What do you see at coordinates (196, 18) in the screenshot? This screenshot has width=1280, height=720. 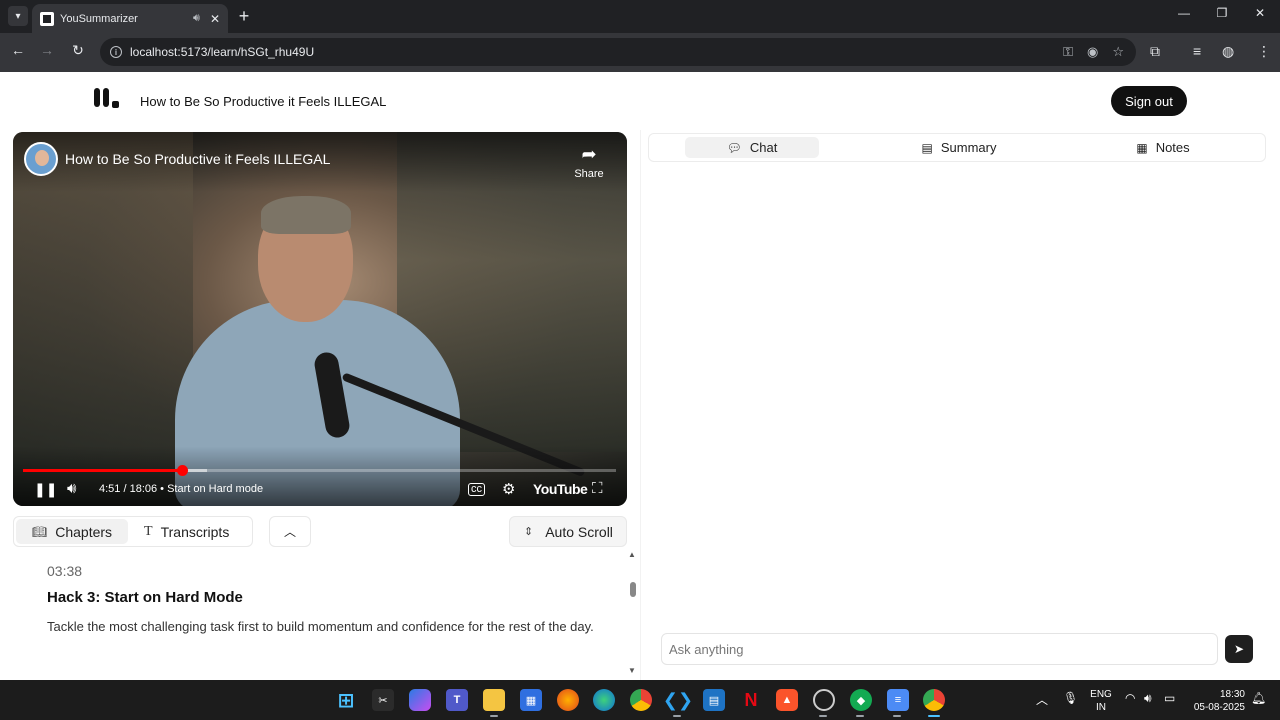 I see `audio-icon: 🔊︎` at bounding box center [196, 18].